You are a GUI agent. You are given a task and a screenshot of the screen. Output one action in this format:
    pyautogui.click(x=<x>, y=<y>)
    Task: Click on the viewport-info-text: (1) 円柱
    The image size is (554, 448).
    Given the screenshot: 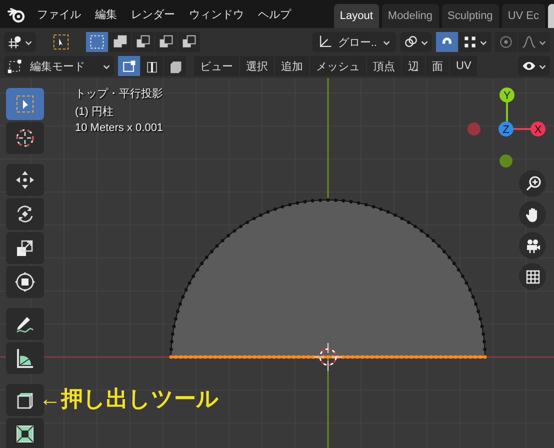 What is the action you would take?
    pyautogui.click(x=94, y=112)
    